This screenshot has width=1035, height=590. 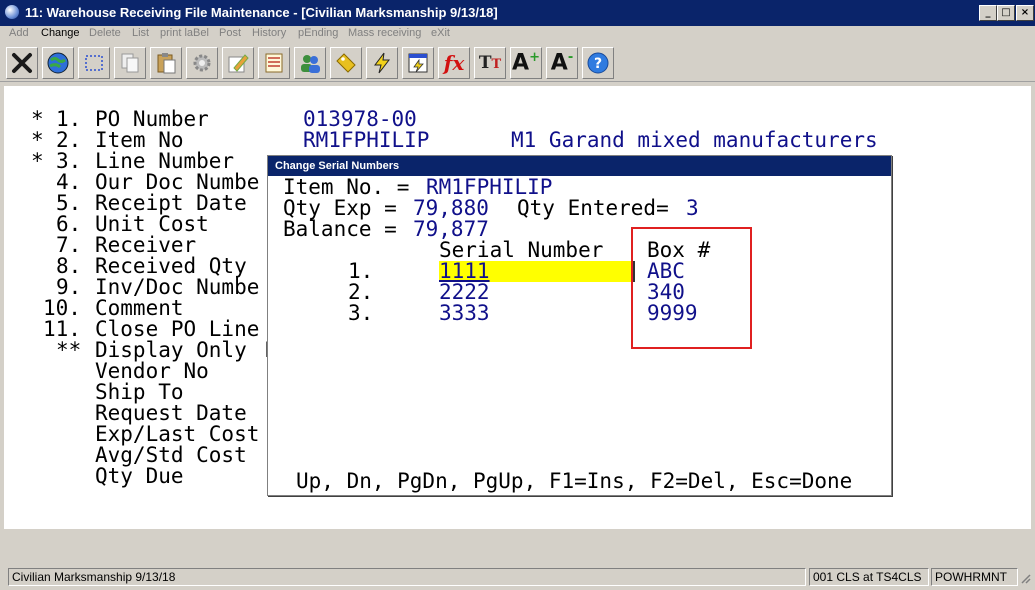 What do you see at coordinates (310, 63) in the screenshot?
I see `users-icon` at bounding box center [310, 63].